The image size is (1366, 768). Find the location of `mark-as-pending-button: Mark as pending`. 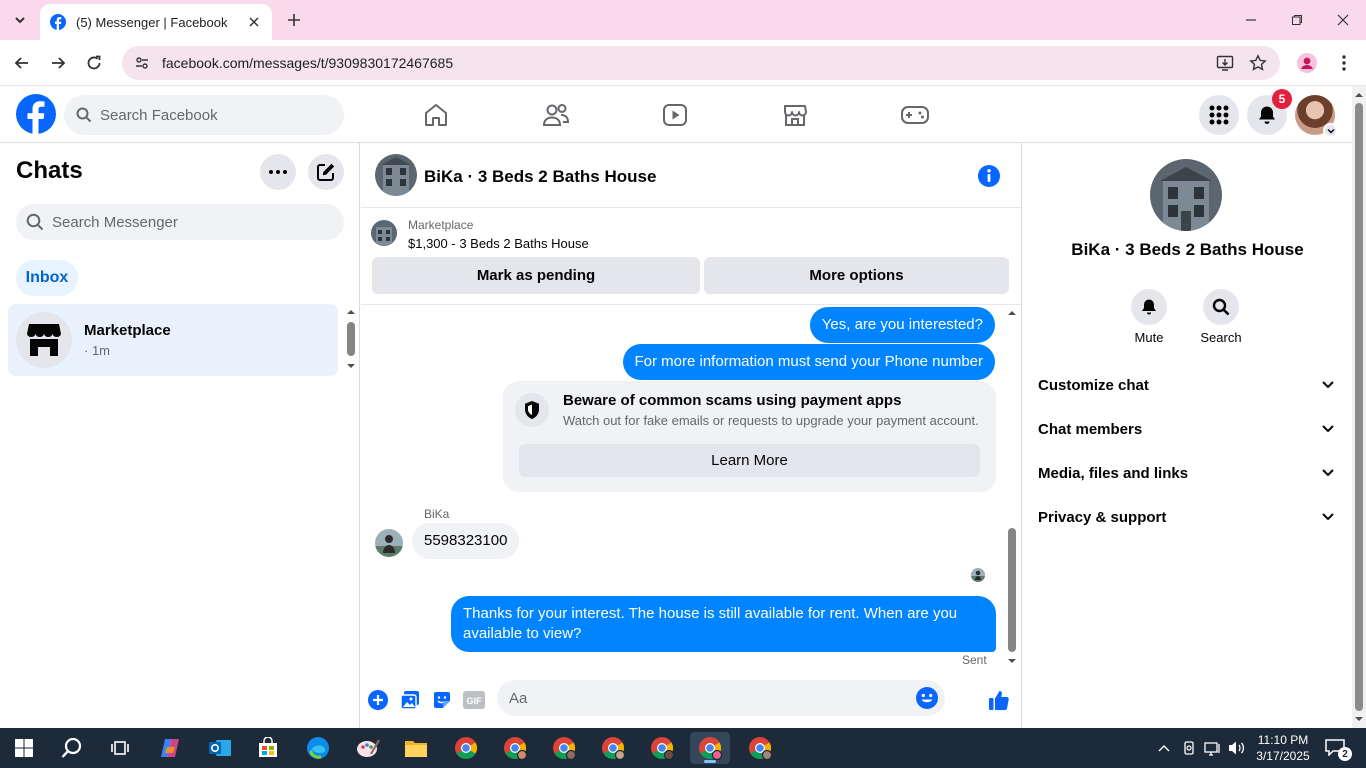

mark-as-pending-button: Mark as pending is located at coordinates (536, 275).